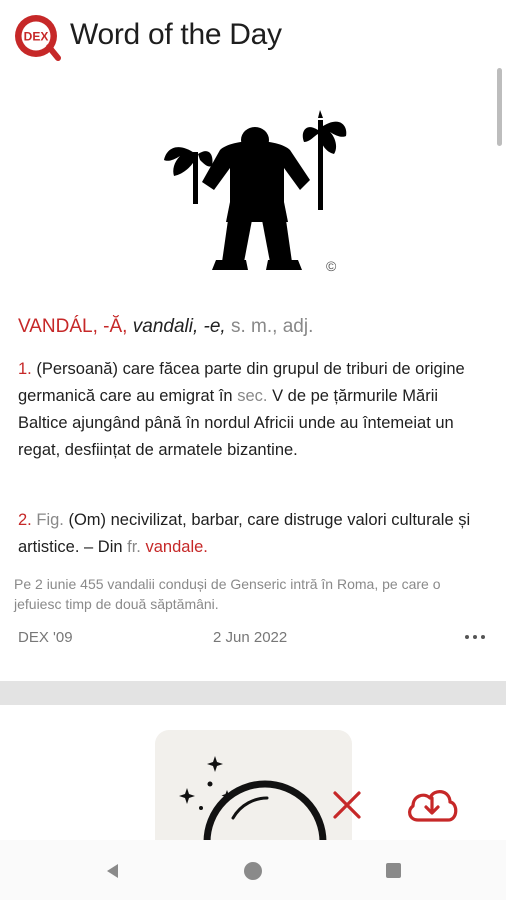 This screenshot has width=506, height=900. What do you see at coordinates (432, 805) in the screenshot?
I see `cloud-download-icon` at bounding box center [432, 805].